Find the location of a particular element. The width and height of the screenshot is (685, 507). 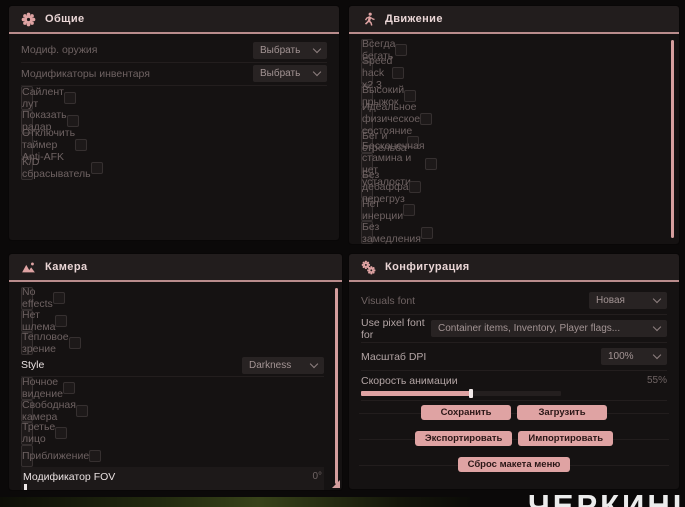

row-movement-1: Speed hack x2.3 is located at coordinates (383, 73).